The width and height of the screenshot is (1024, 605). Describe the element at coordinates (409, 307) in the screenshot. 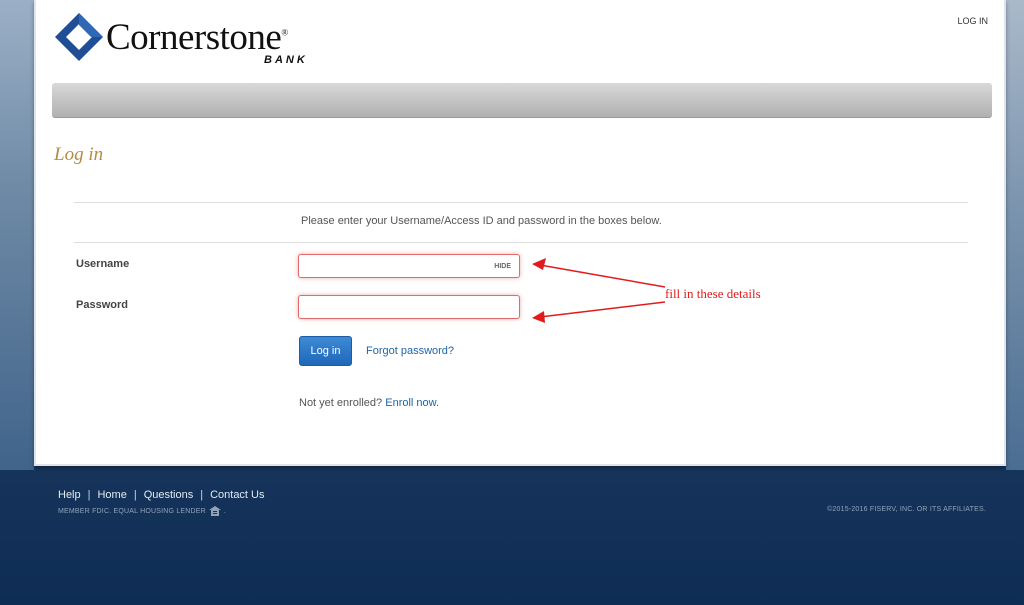

I see `password-input` at that location.